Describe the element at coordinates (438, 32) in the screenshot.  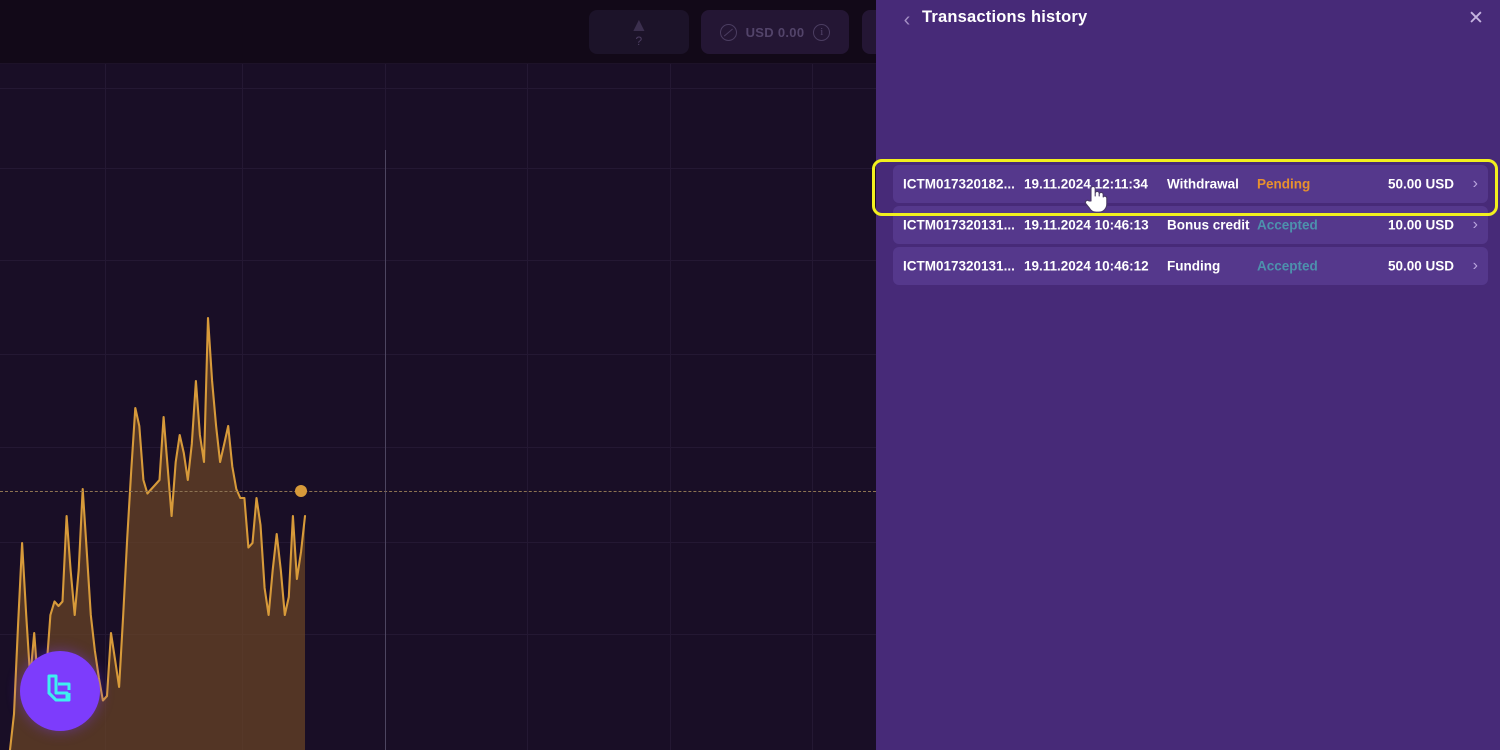
I see `app-toolbar: ▲ ? USD 0.00 i` at that location.